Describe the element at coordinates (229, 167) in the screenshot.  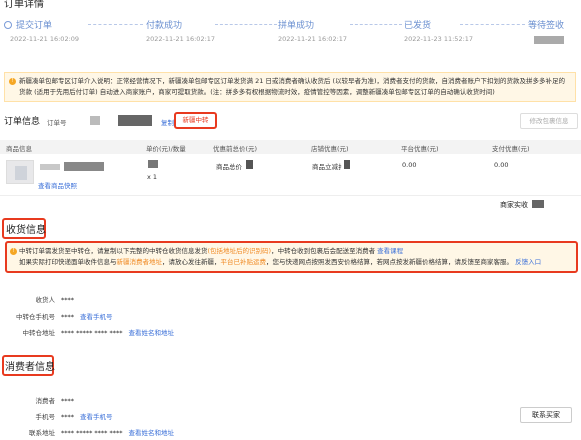
I see `total-price-label: 商品总价` at that location.